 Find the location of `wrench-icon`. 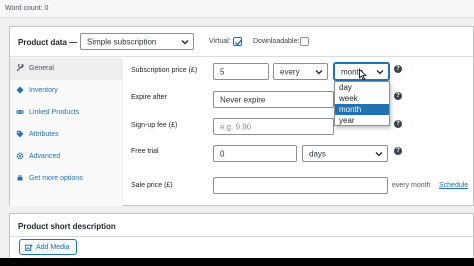

wrench-icon is located at coordinates (20, 68).